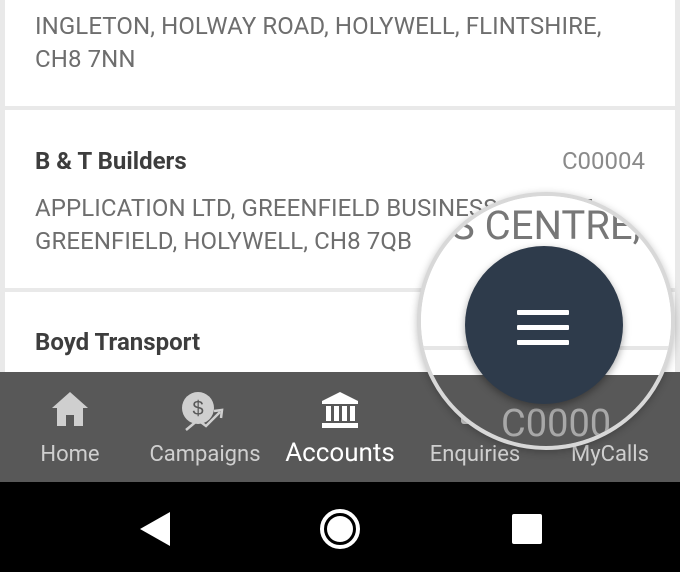 This screenshot has height=572, width=680. I want to click on recent-apps-icon, so click(527, 529).